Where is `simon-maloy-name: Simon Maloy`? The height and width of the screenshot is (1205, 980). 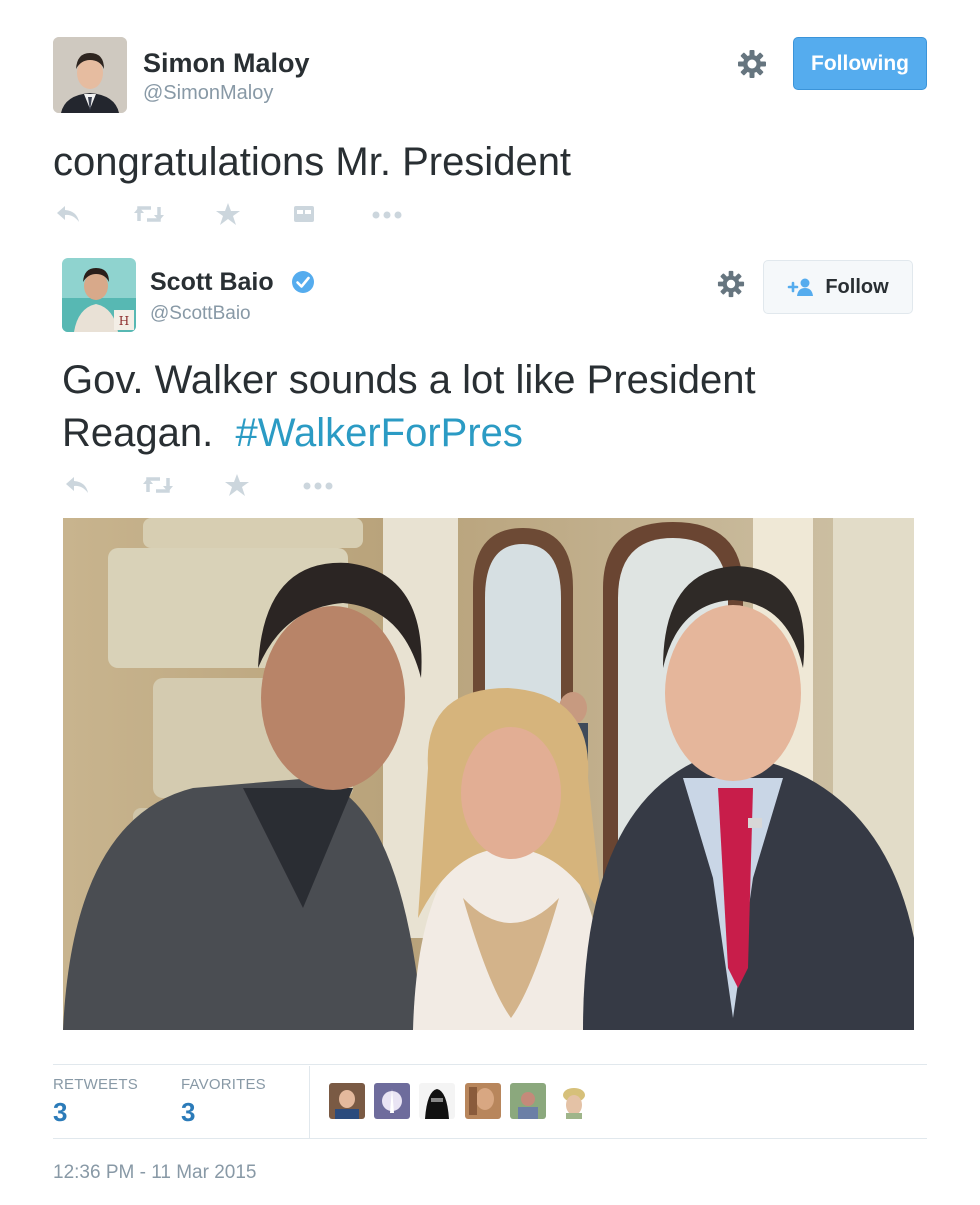 simon-maloy-name: Simon Maloy is located at coordinates (226, 63).